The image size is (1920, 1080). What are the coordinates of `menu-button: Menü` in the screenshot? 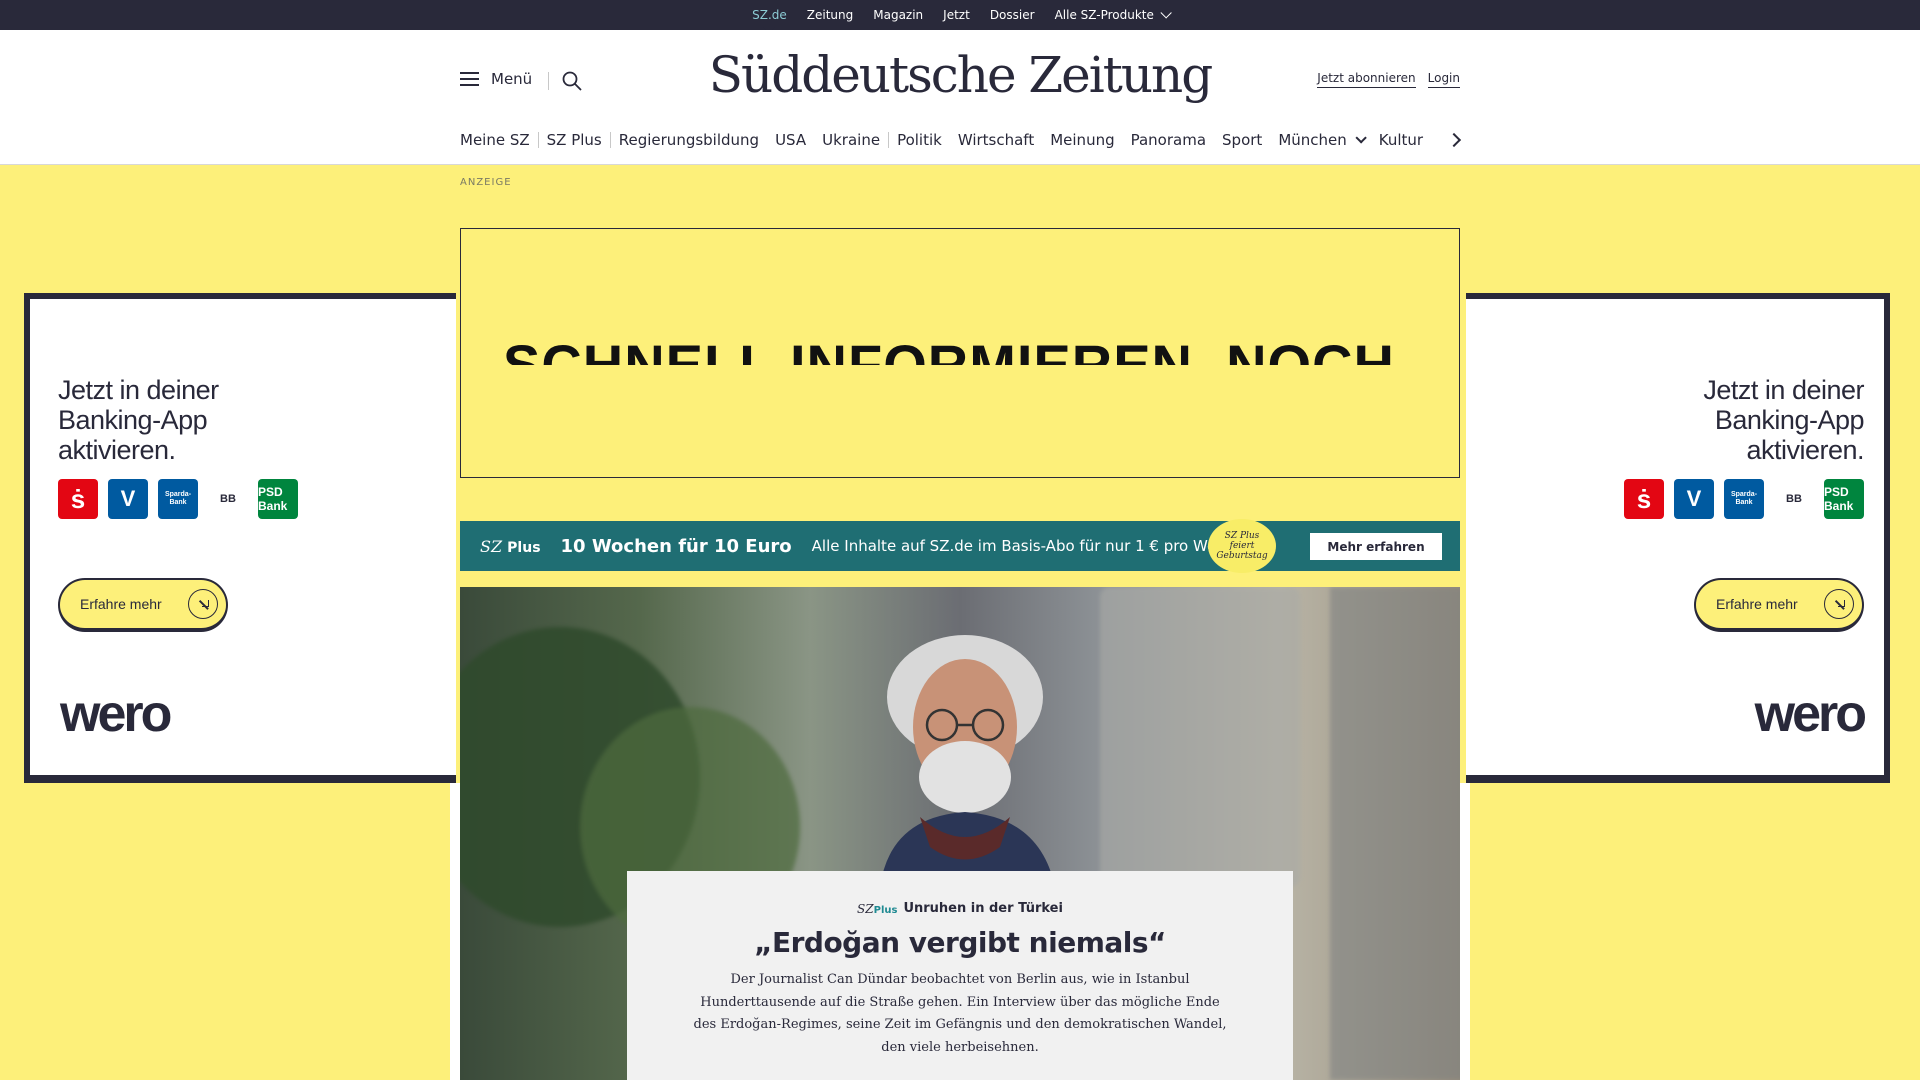 It's located at (496, 79).